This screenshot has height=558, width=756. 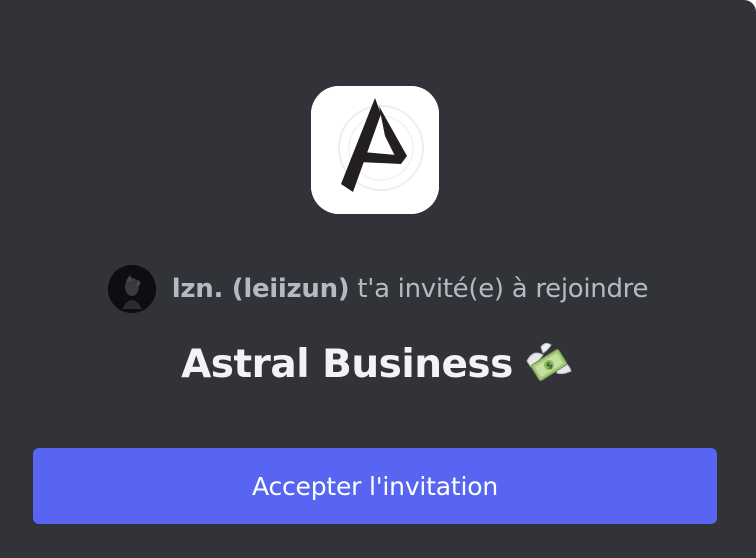 I want to click on server-name: Astral Business, so click(x=347, y=364).